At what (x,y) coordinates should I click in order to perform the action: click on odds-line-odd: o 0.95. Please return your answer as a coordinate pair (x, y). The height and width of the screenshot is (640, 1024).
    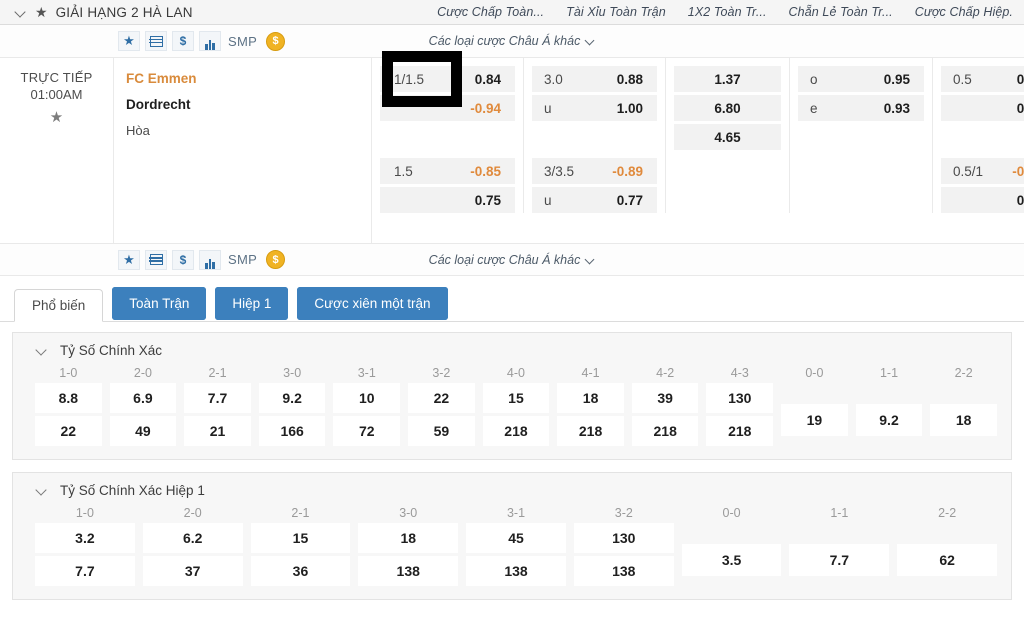
    Looking at the image, I should click on (861, 79).